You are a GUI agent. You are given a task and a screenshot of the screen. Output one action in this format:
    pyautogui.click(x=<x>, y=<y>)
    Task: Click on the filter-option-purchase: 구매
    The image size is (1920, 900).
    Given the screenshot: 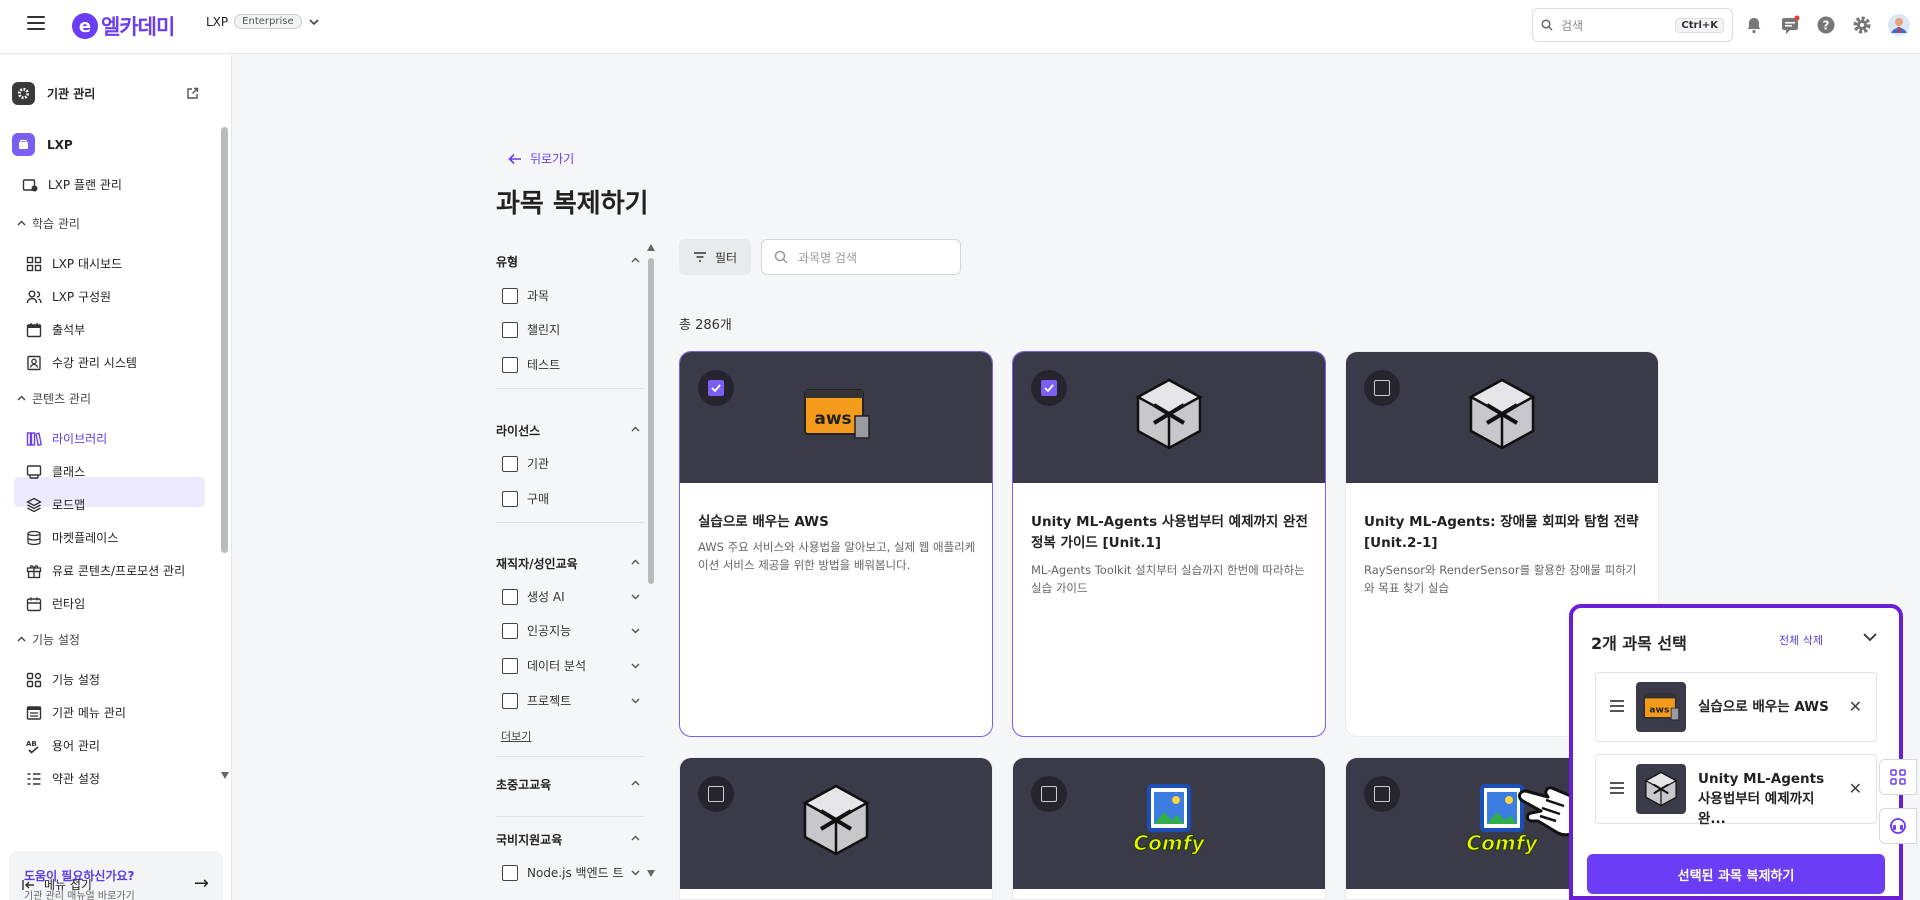 What is the action you would take?
    pyautogui.click(x=525, y=498)
    